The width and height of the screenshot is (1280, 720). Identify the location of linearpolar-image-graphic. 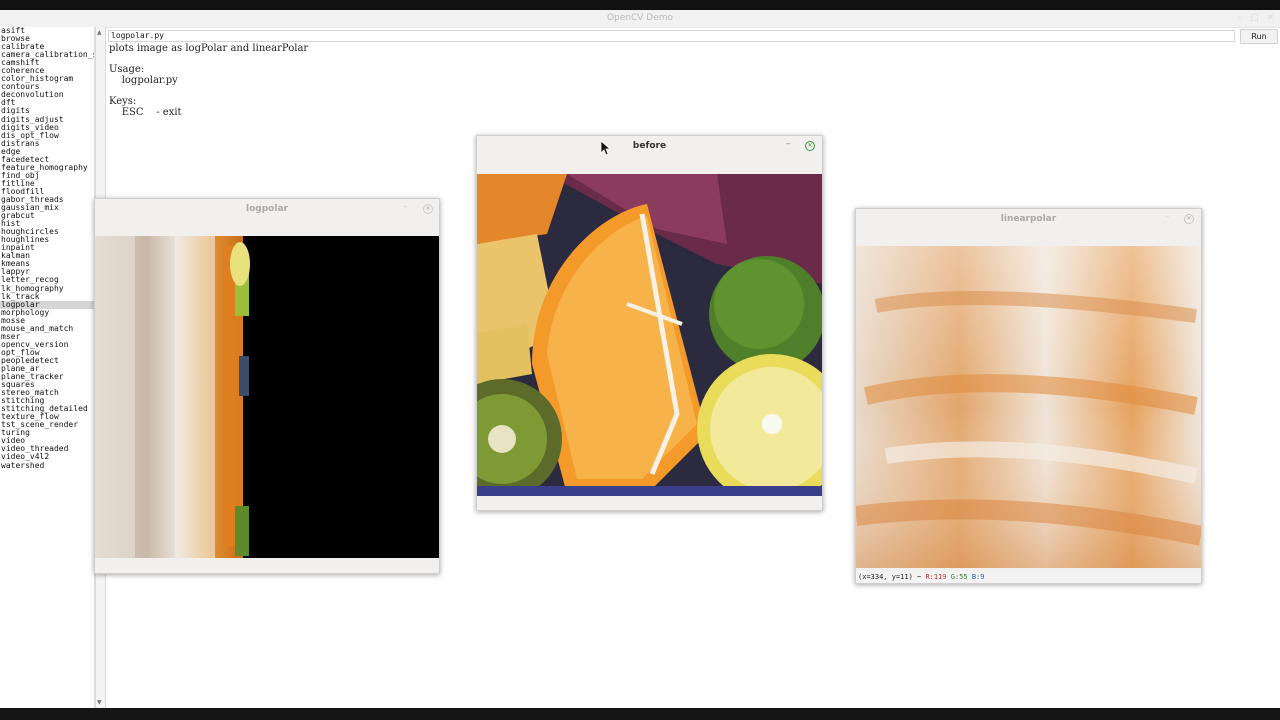
(1028, 407).